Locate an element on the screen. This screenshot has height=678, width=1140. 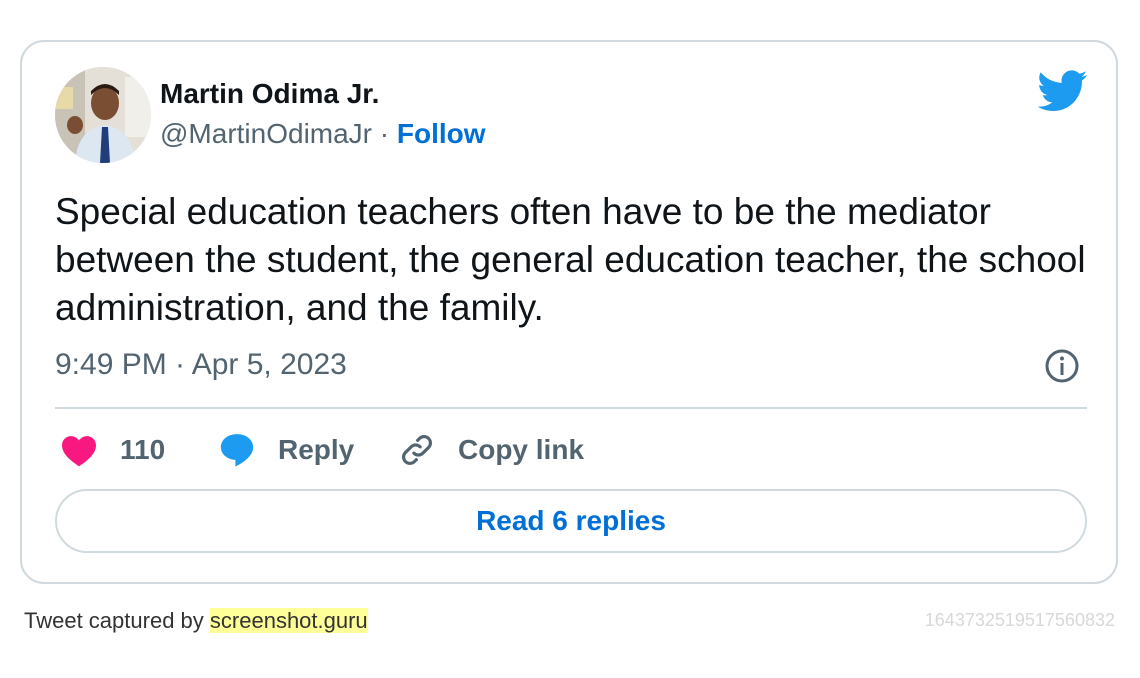
like-button: 110 is located at coordinates (112, 450).